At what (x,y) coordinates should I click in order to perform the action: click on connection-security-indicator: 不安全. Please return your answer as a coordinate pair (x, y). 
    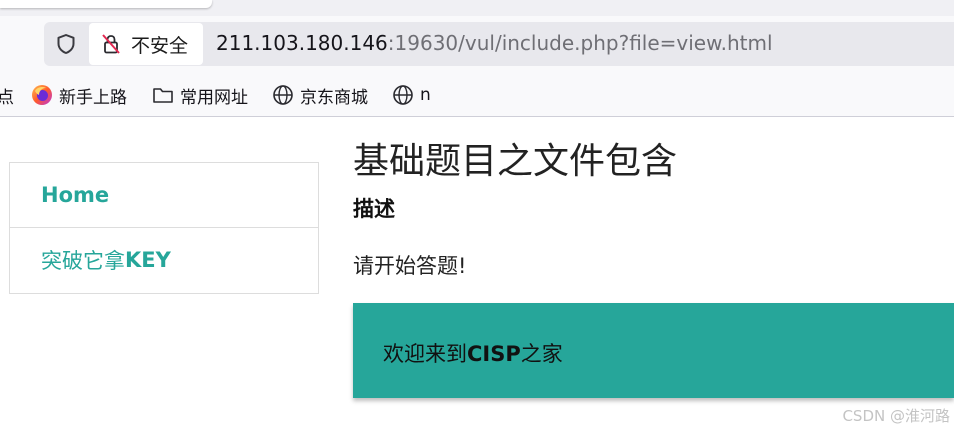
    Looking at the image, I should click on (146, 44).